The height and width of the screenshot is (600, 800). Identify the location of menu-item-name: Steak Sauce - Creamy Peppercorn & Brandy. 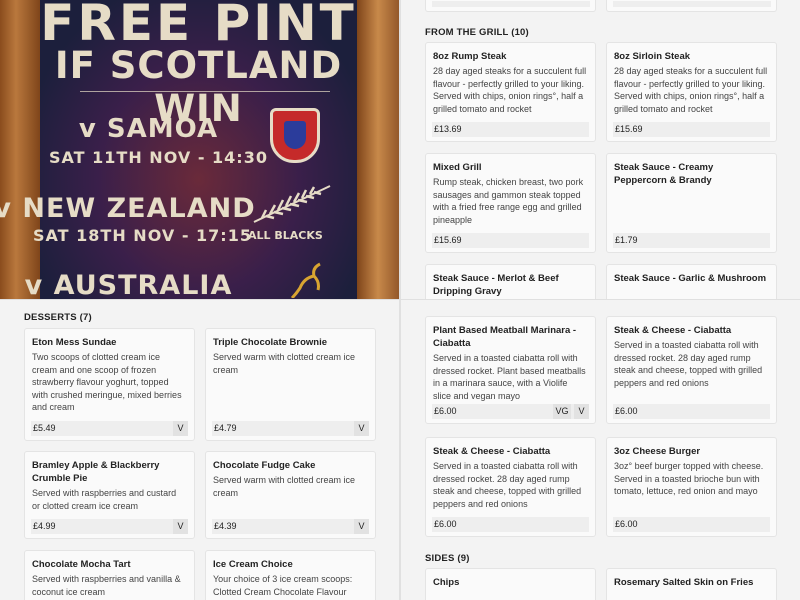
(664, 174).